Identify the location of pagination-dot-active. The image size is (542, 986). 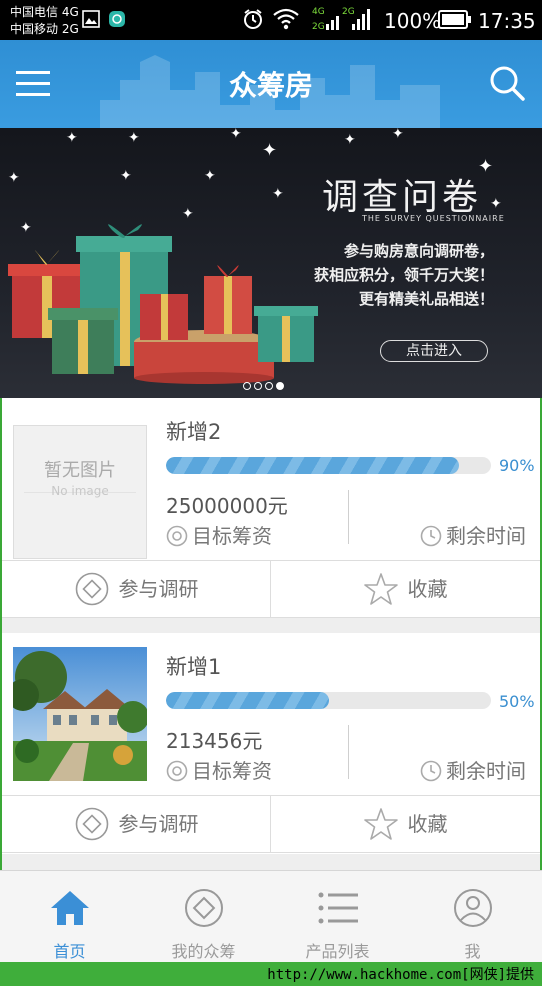
(280, 386).